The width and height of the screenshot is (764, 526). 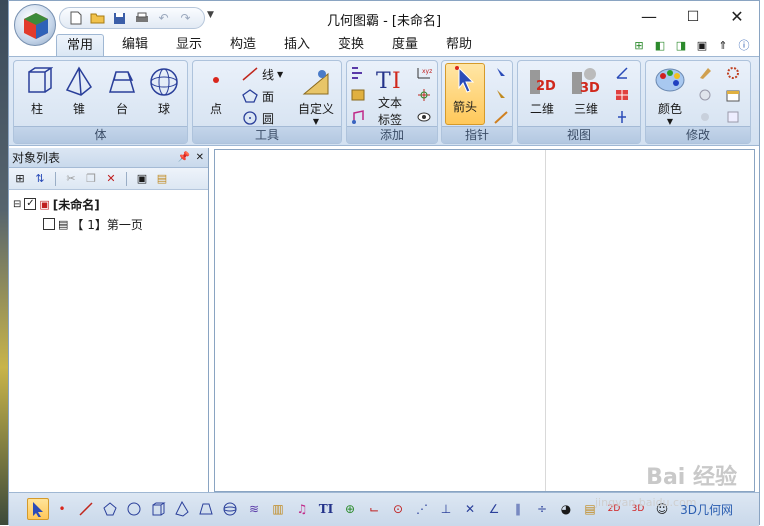 I want to click on sort-icon: ⇅, so click(x=40, y=179).